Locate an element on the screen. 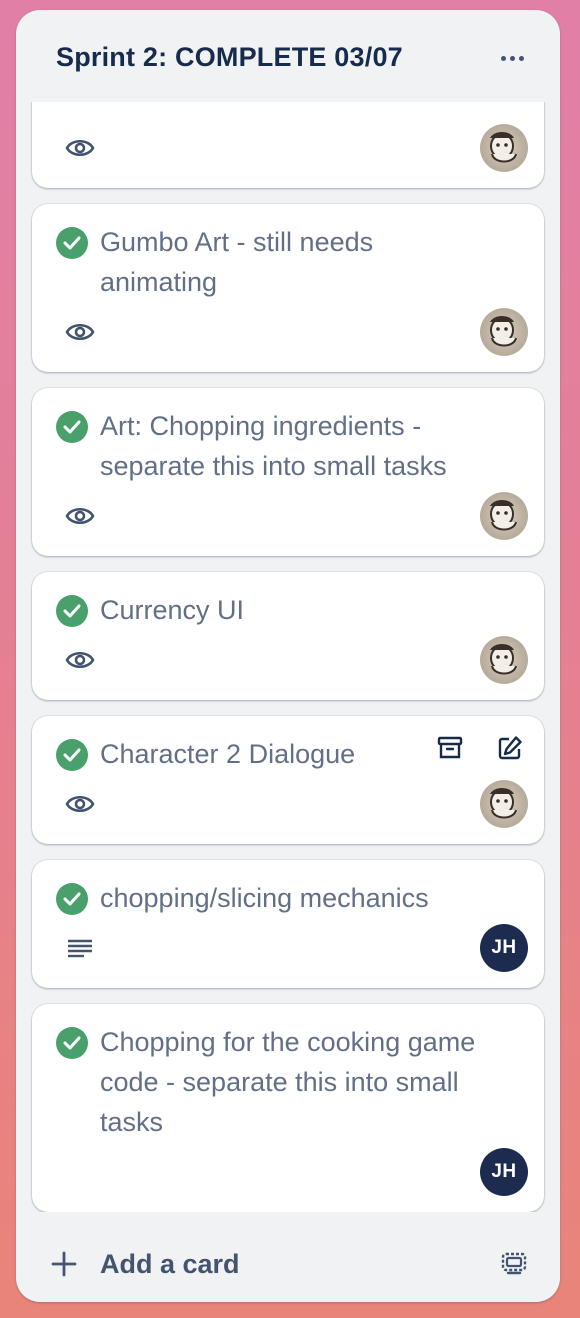 This screenshot has height=1318, width=580. card-title: Currency UI is located at coordinates (172, 610).